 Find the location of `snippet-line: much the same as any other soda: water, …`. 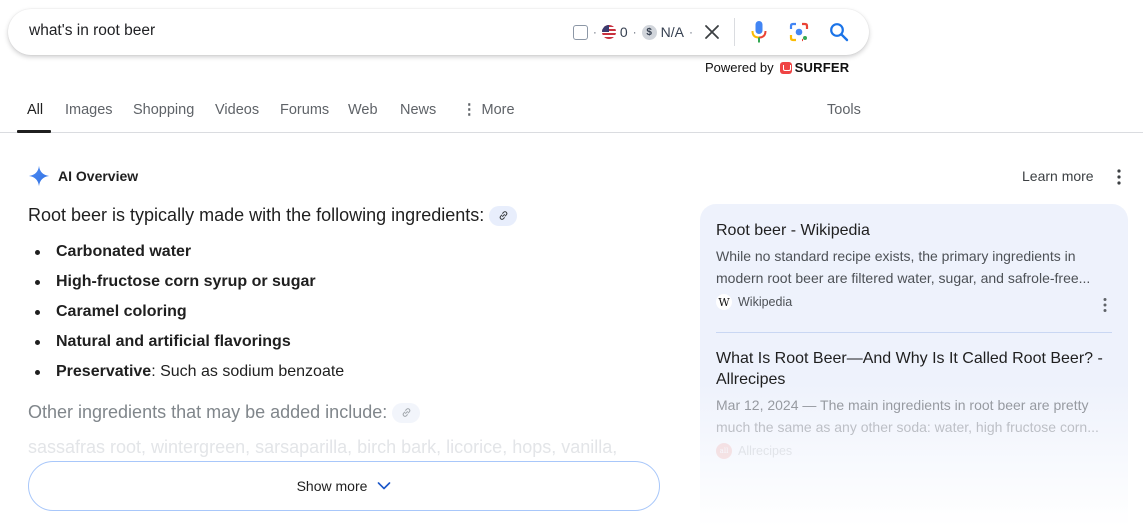

snippet-line: much the same as any other soda: water, … is located at coordinates (907, 427).